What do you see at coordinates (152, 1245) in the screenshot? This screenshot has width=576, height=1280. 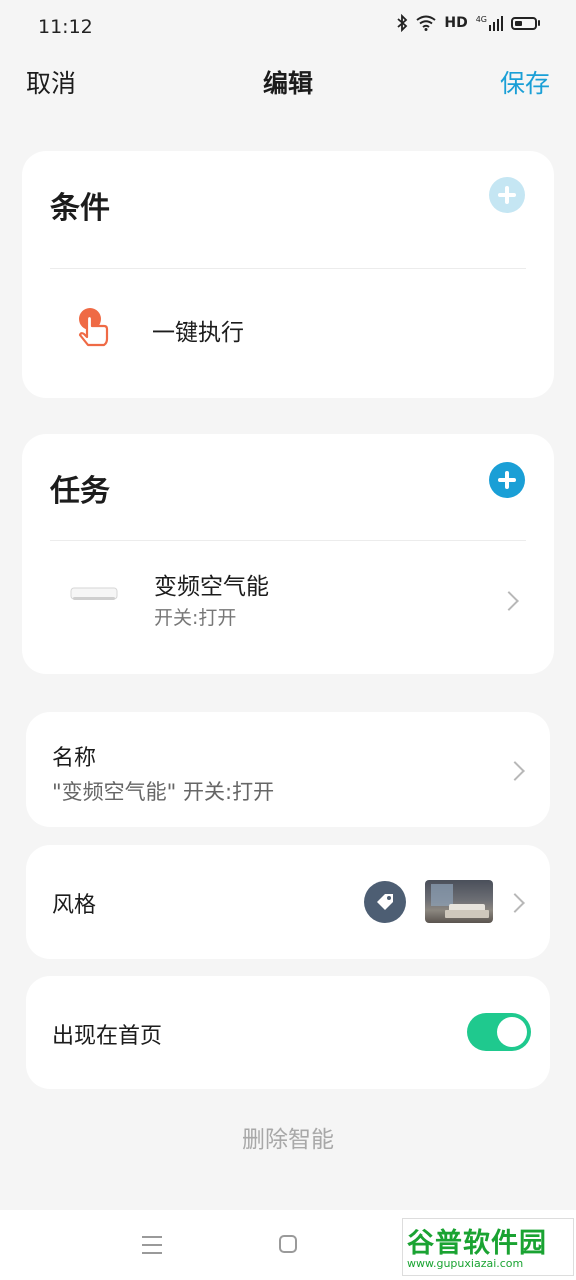 I see `menu-icon` at bounding box center [152, 1245].